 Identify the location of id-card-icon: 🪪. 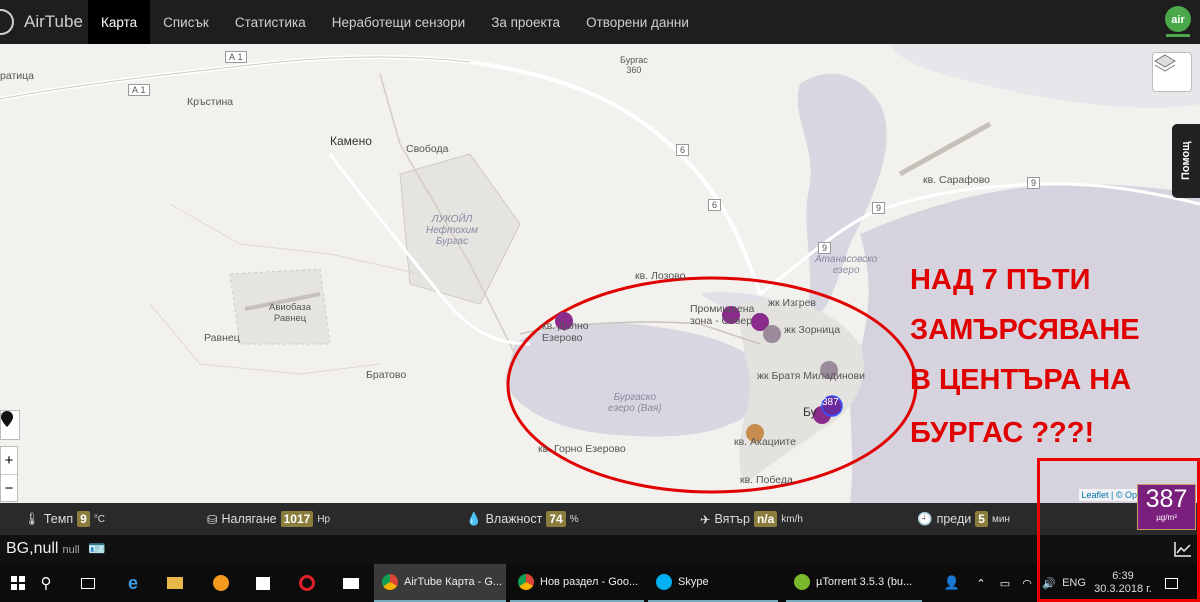
(96, 548).